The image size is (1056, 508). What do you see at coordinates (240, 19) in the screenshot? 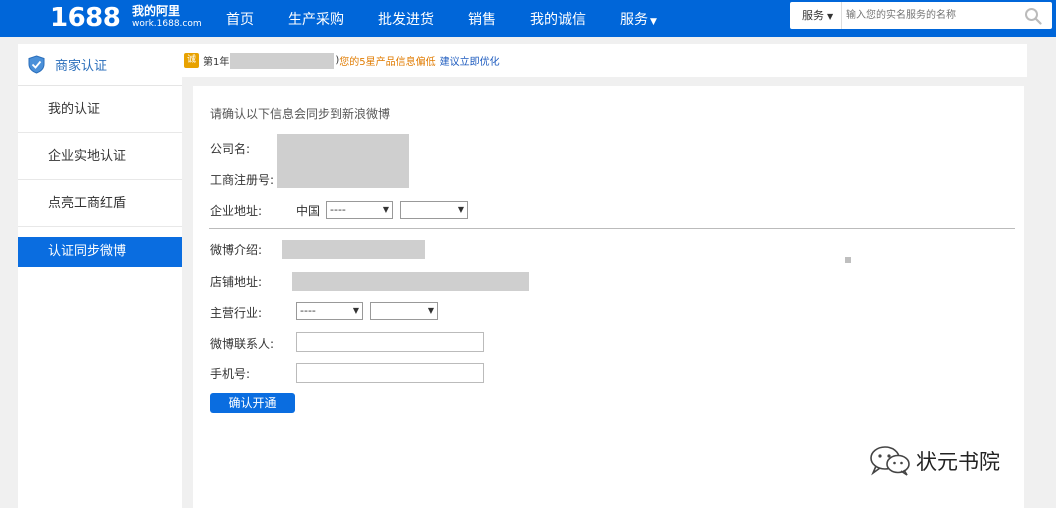
I see `nav-home: 首页` at bounding box center [240, 19].